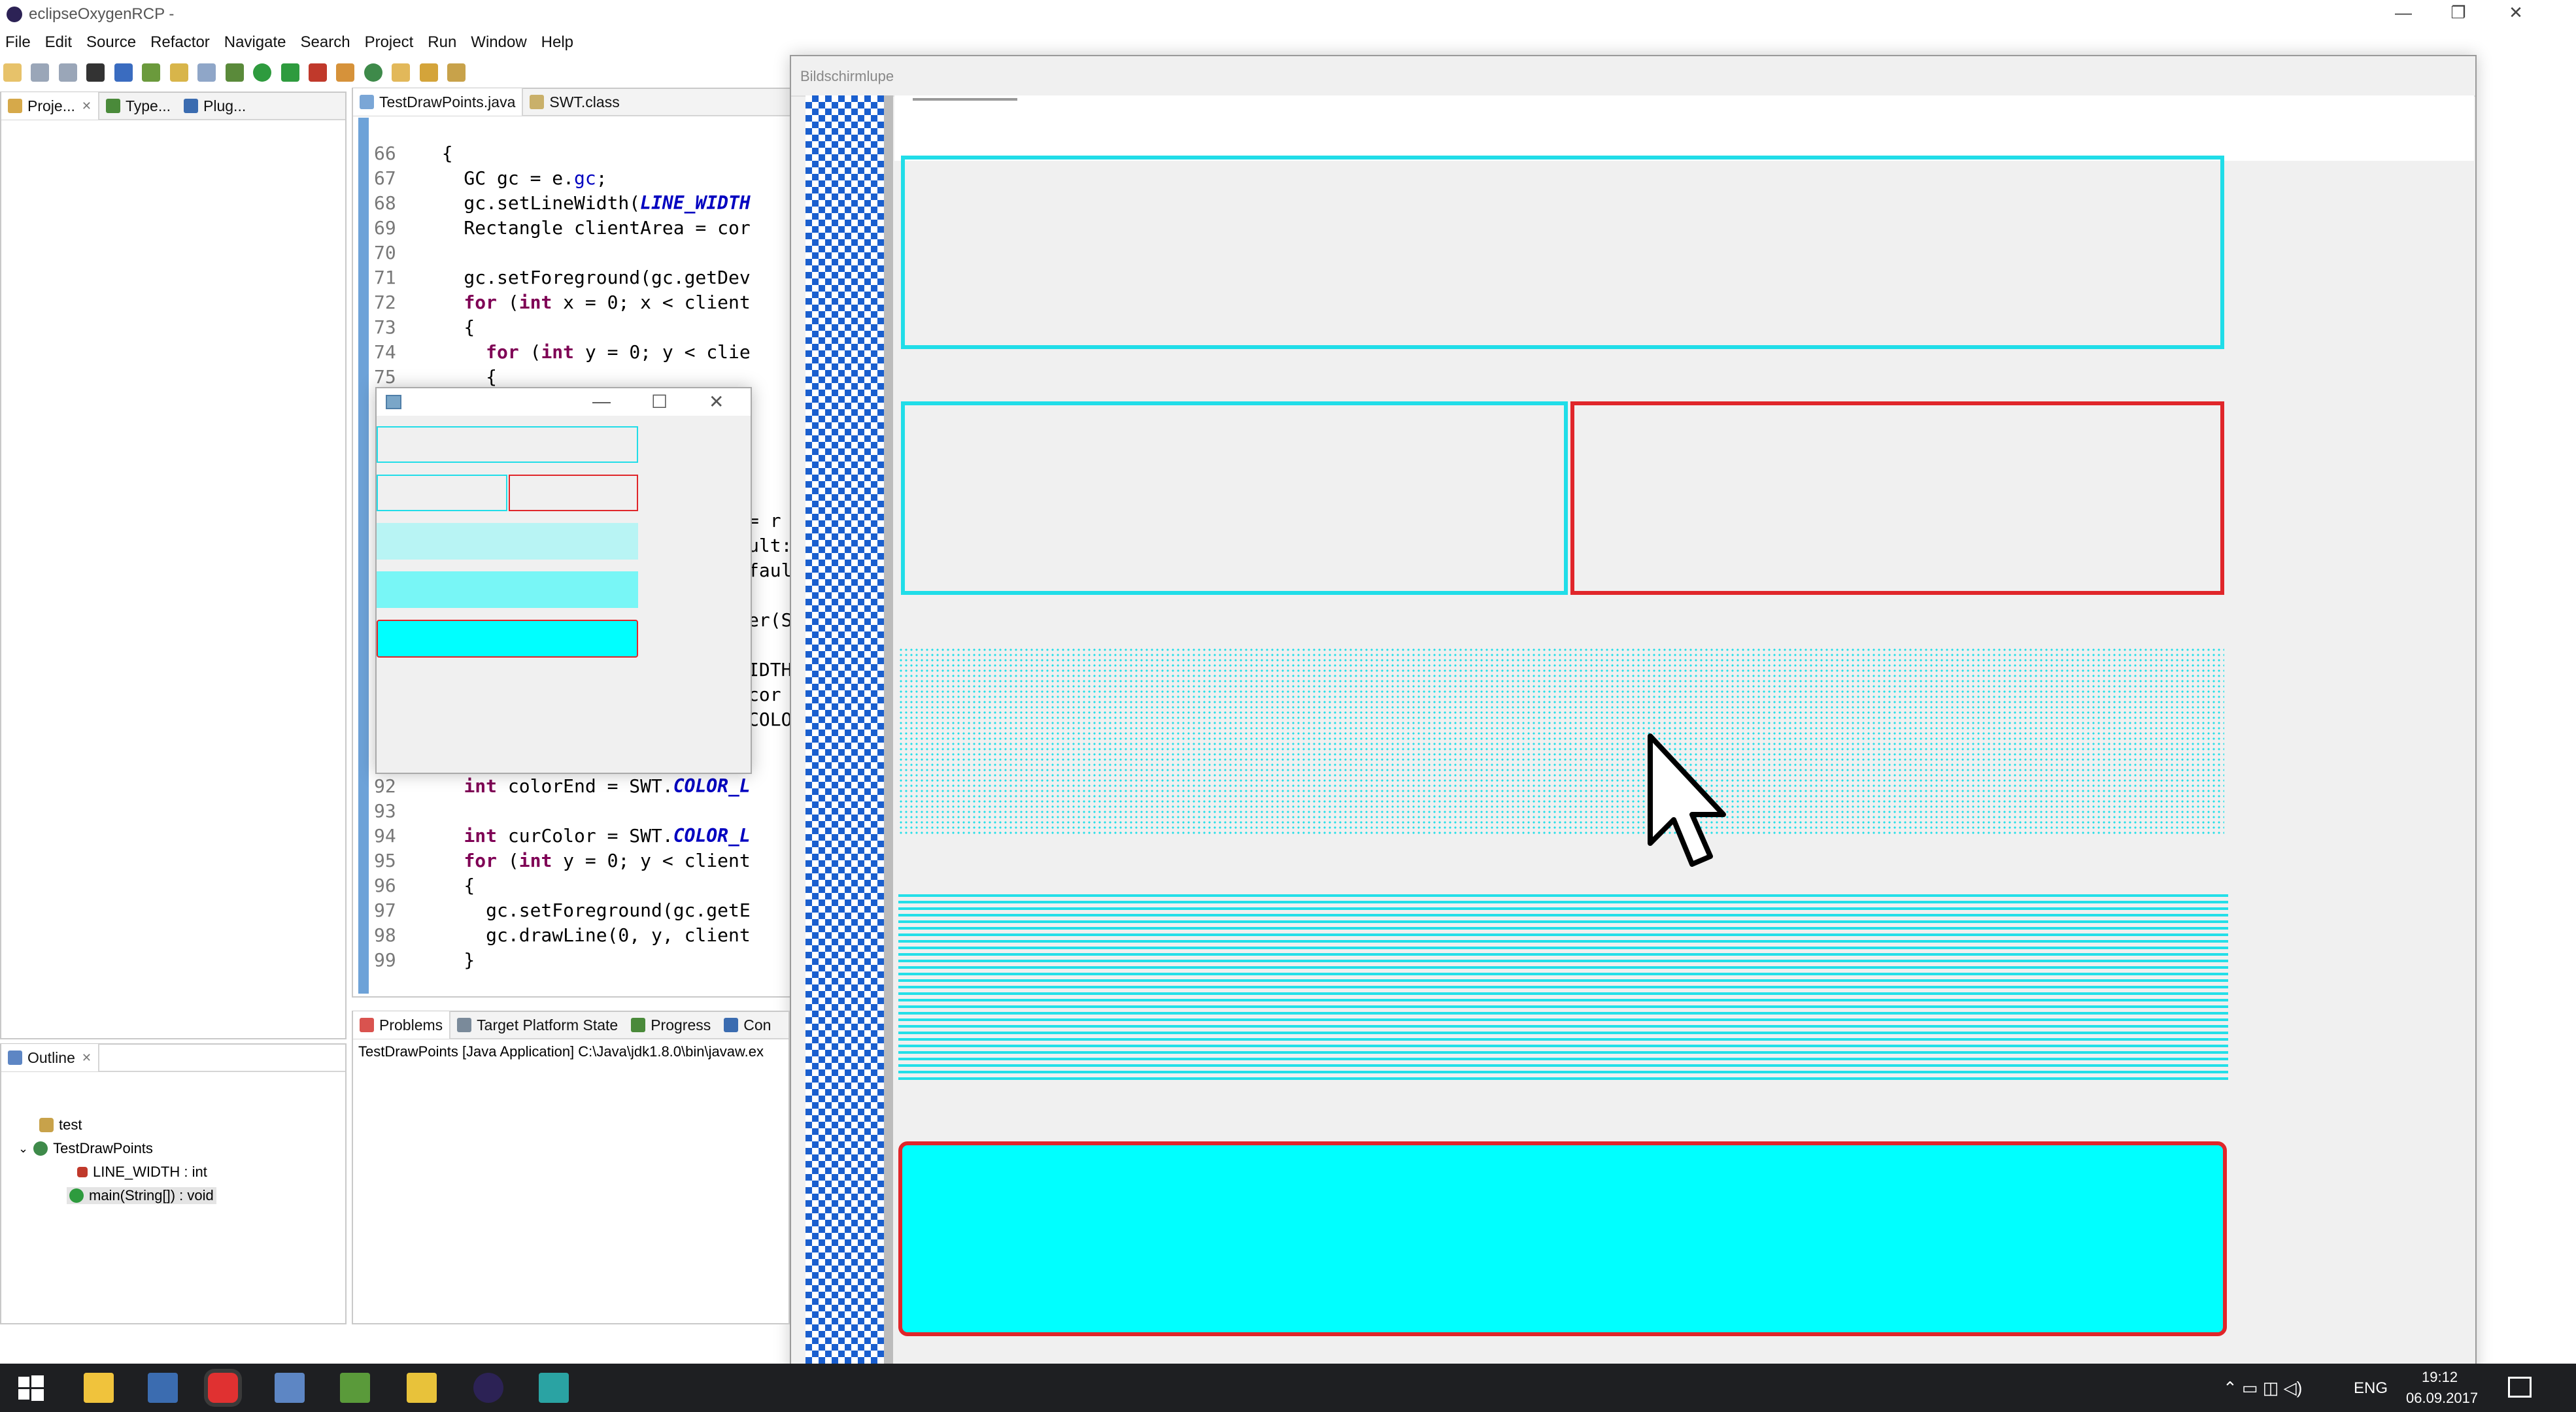  I want to click on tab-project-explorer: Proje... ✕, so click(50, 106).